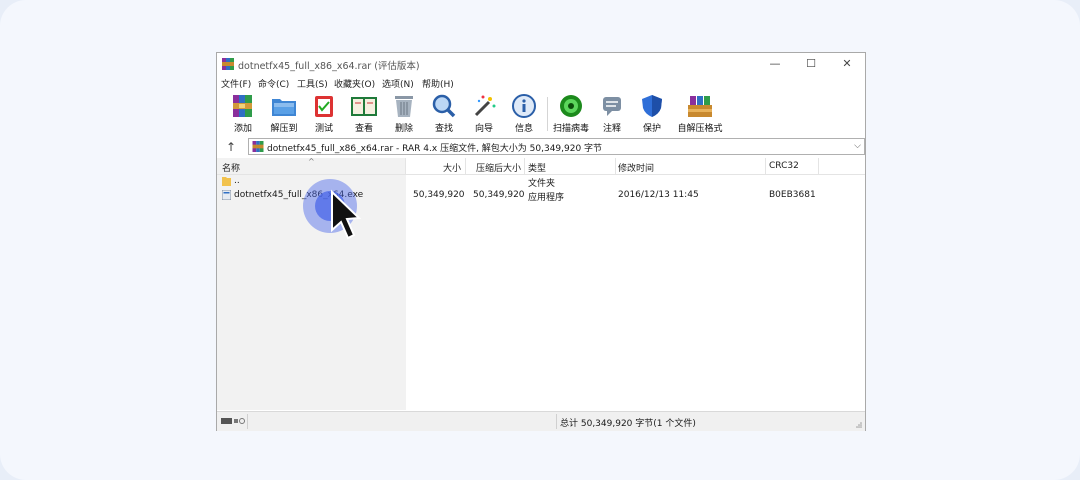 Image resolution: width=1080 pixels, height=480 pixels. I want to click on toolbar-comment-label: 注释, so click(611, 129).